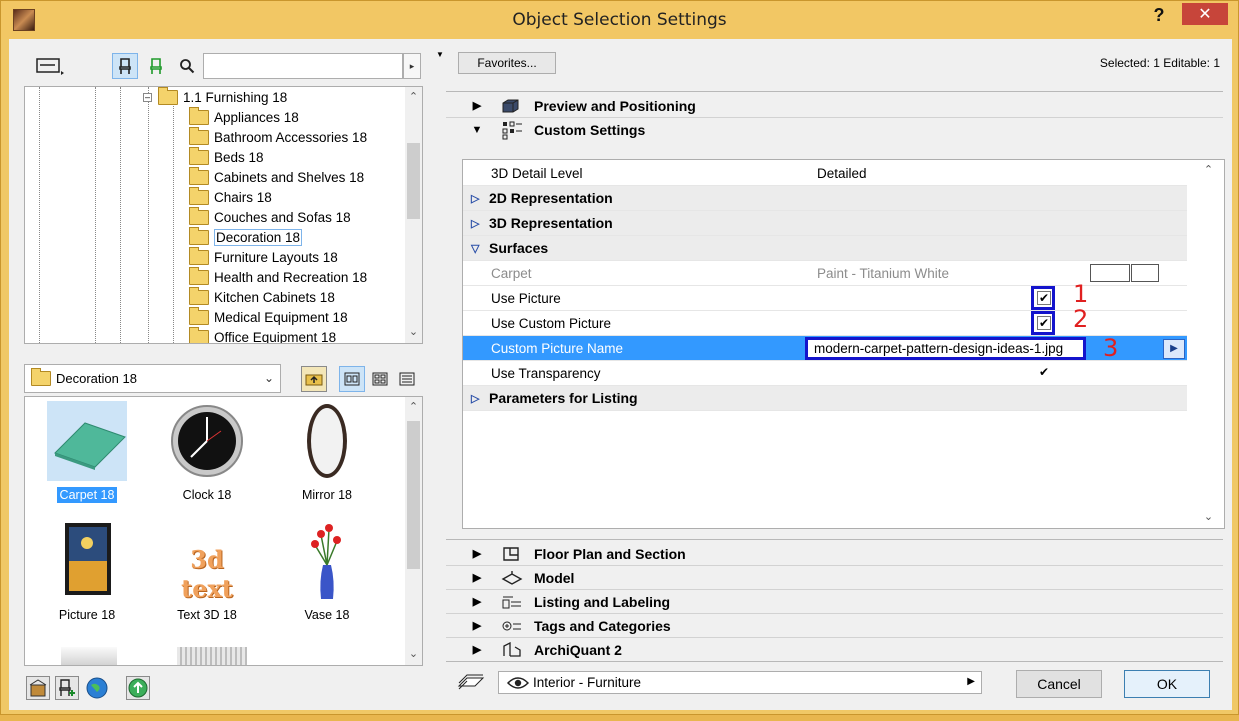 This screenshot has width=1239, height=721. What do you see at coordinates (825, 198) in the screenshot?
I see `group-2d-representation: ▷ 2D Representation` at bounding box center [825, 198].